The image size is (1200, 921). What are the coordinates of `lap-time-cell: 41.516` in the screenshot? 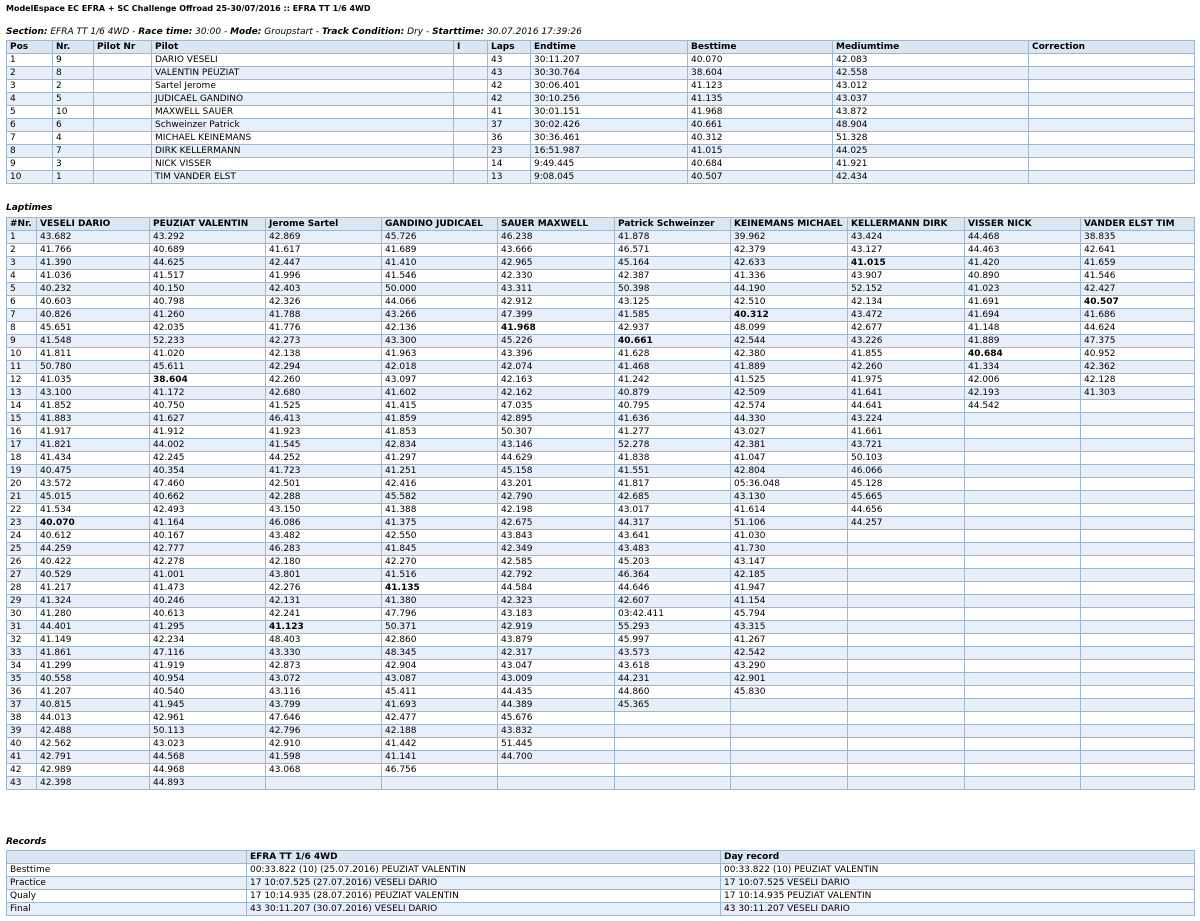 It's located at (439, 575).